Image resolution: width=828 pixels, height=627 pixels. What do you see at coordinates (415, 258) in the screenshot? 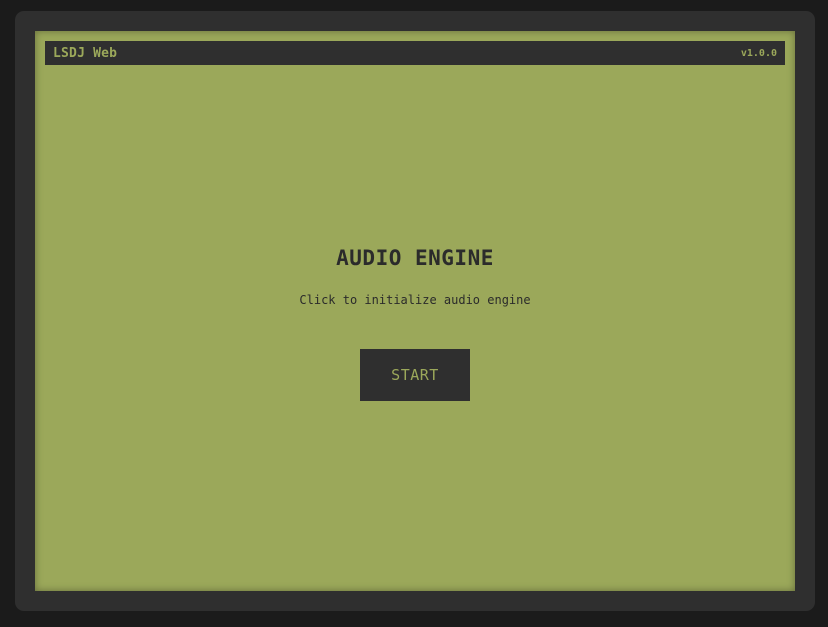
I see `panel-heading: AUDIO ENGINE` at bounding box center [415, 258].